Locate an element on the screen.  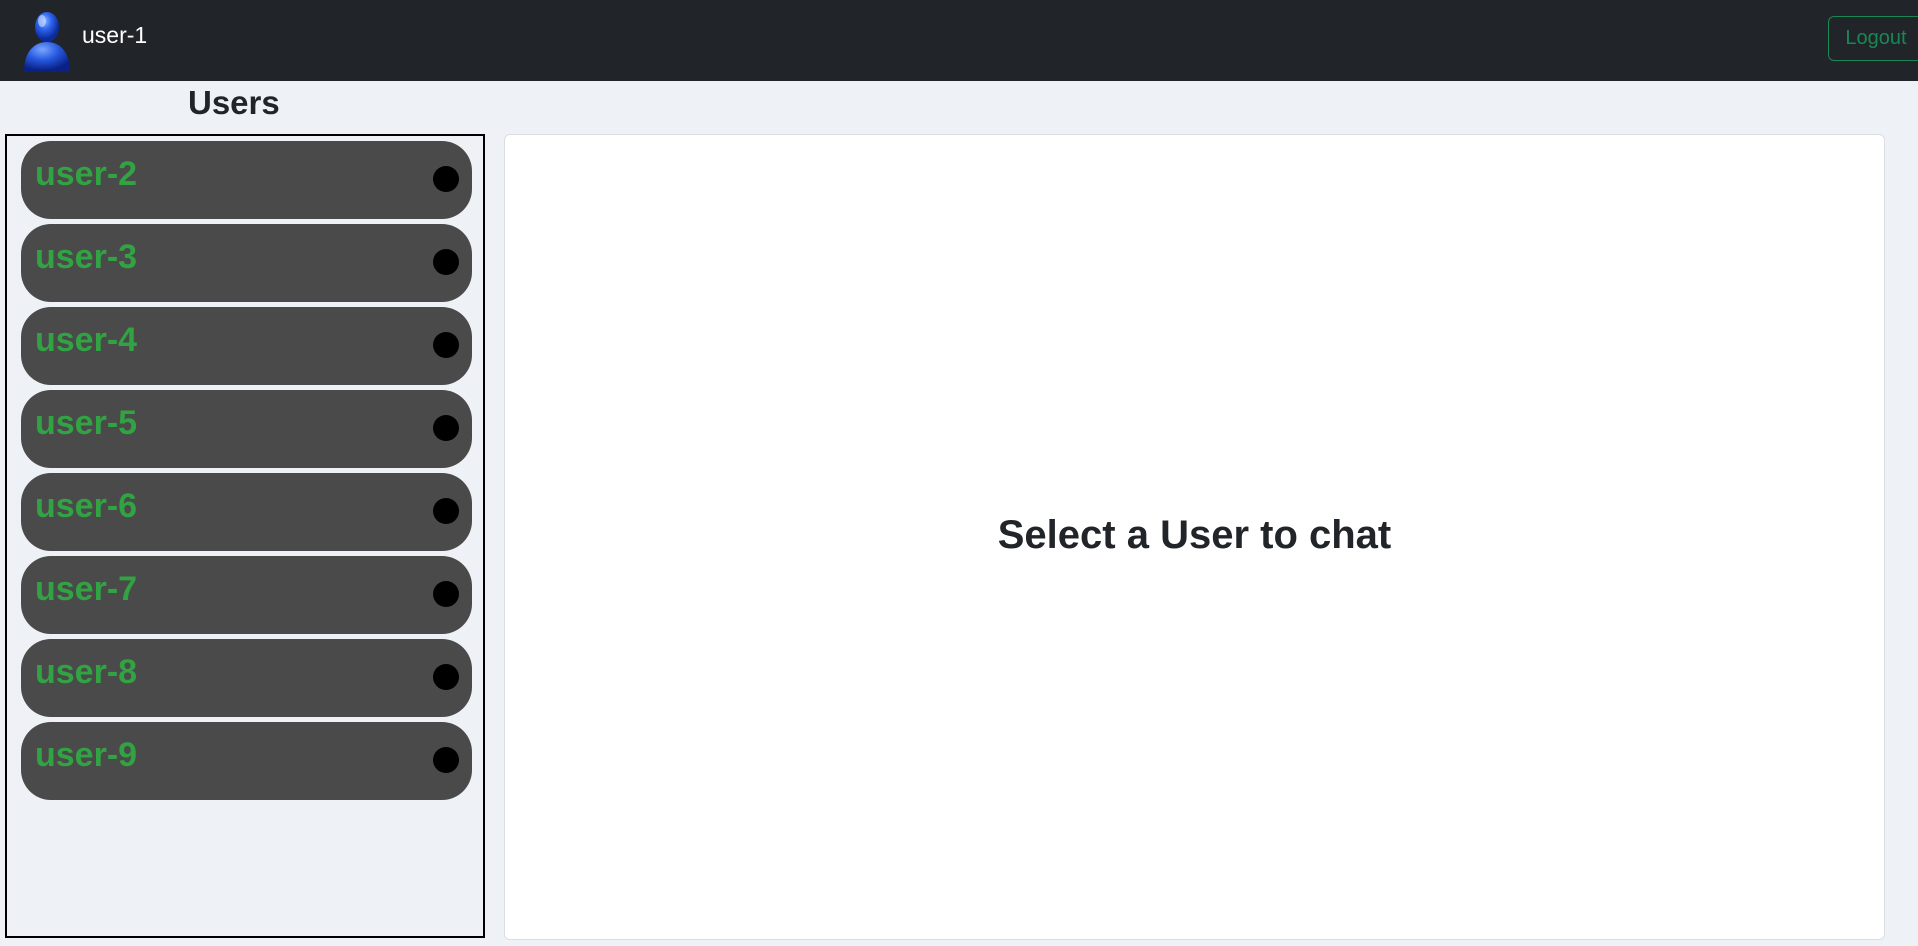
chat-placeholder-text: Select a User to chat is located at coordinates (1194, 535).